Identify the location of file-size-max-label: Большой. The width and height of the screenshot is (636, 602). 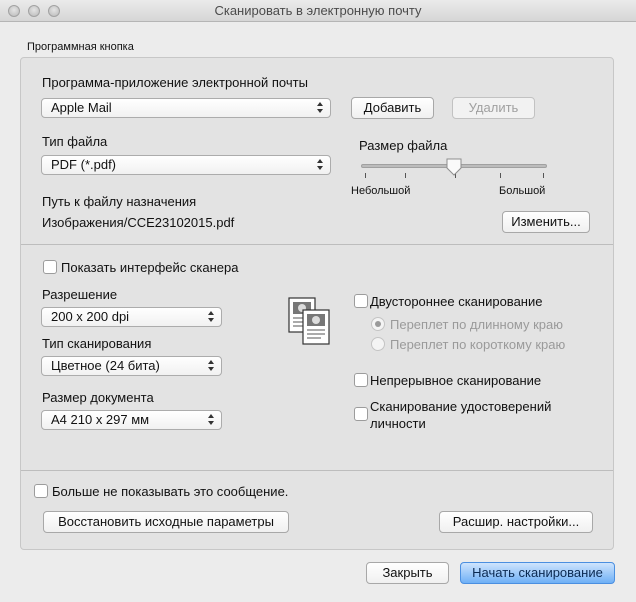
(522, 191).